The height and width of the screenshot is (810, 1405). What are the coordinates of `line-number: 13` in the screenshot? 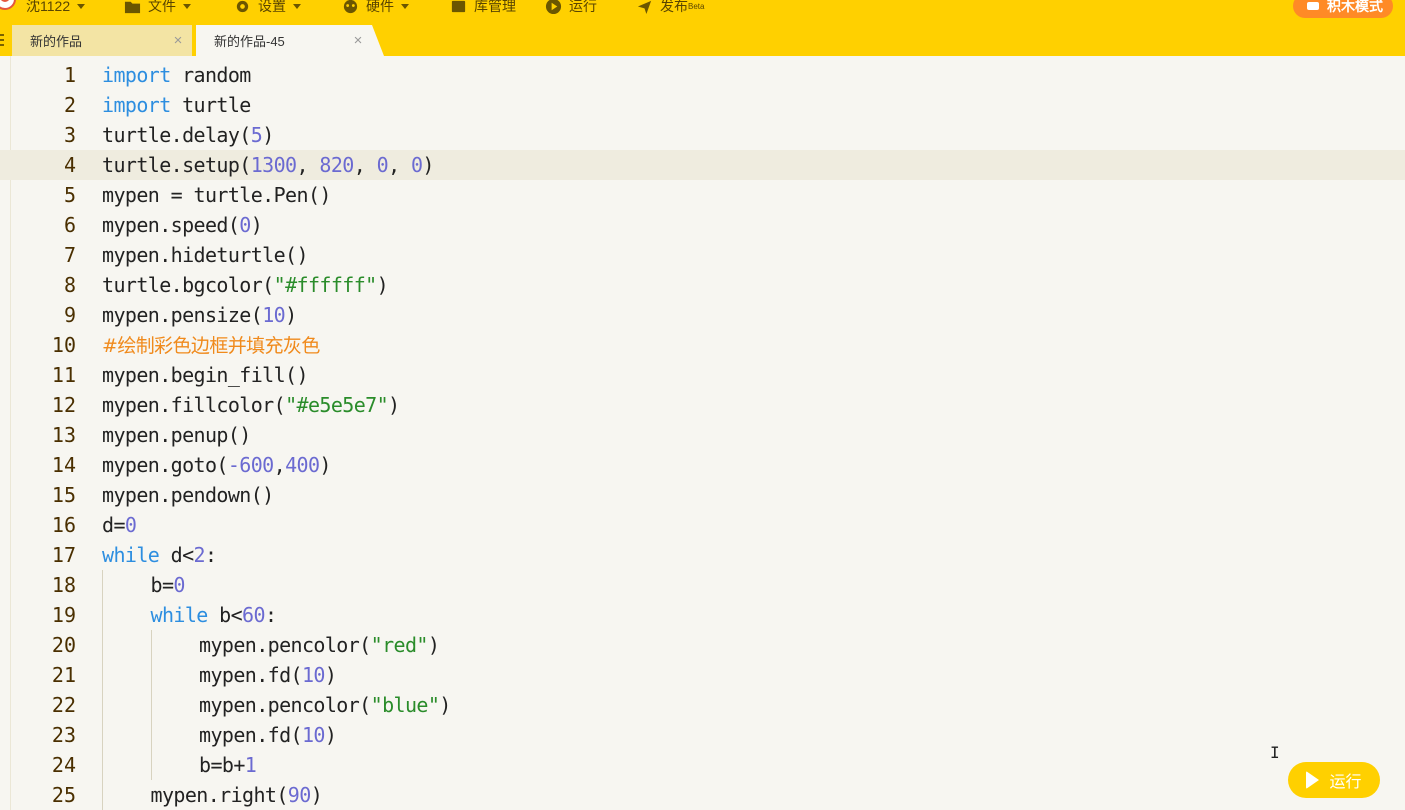 It's located at (63, 435).